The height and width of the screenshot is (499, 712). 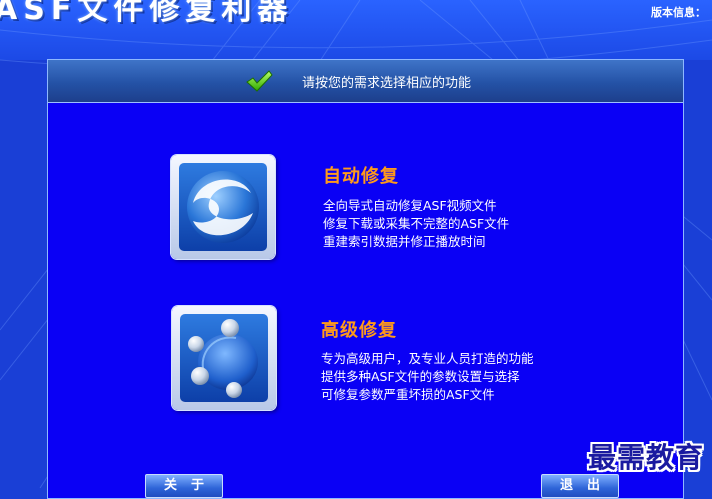 I want to click on auto-repair-button, so click(x=223, y=207).